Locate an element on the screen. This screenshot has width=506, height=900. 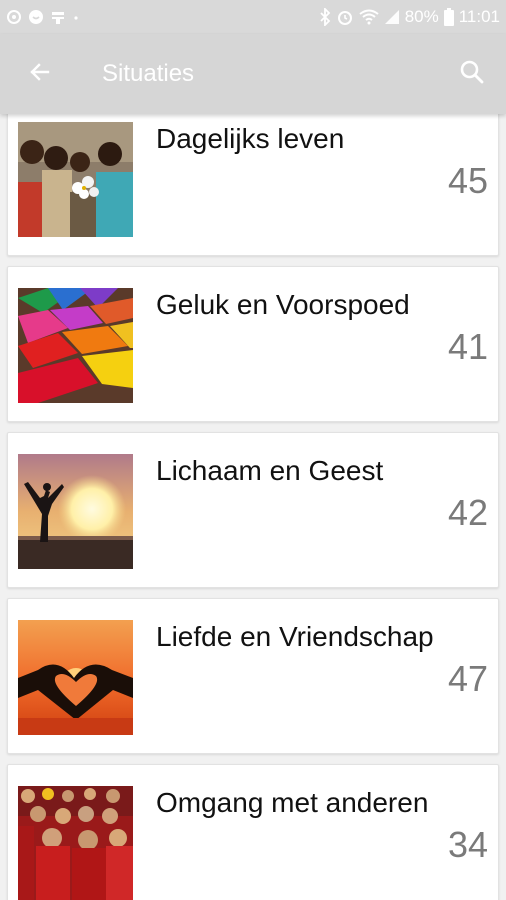
monks-crowd-image is located at coordinates (75, 843).